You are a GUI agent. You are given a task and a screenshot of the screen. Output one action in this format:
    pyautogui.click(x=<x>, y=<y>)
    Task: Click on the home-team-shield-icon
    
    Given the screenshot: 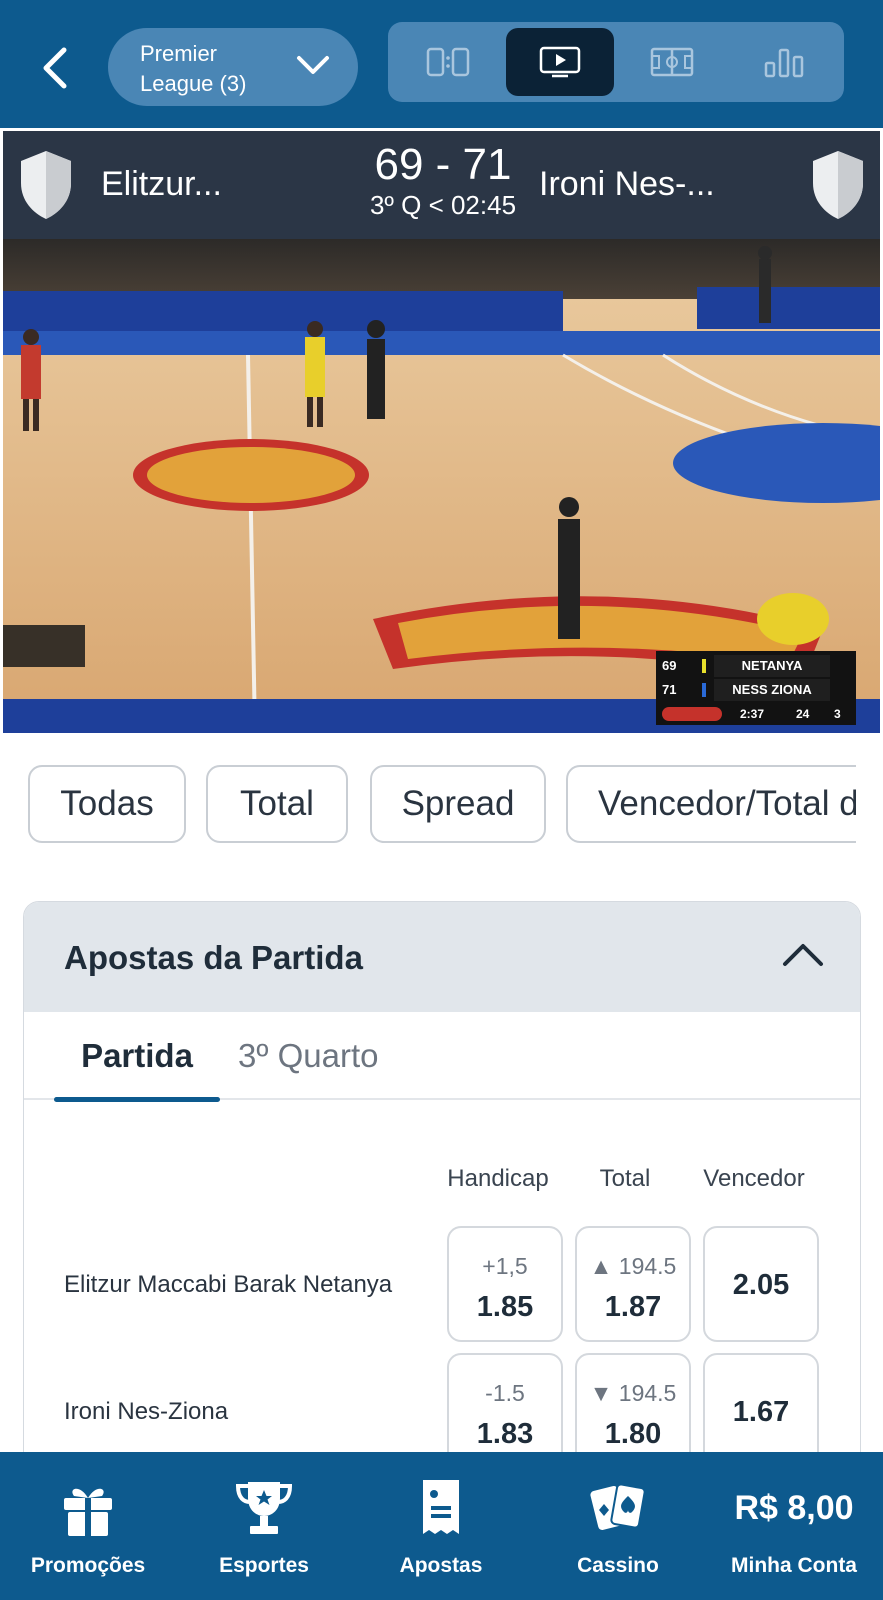 What is the action you would take?
    pyautogui.click(x=46, y=185)
    